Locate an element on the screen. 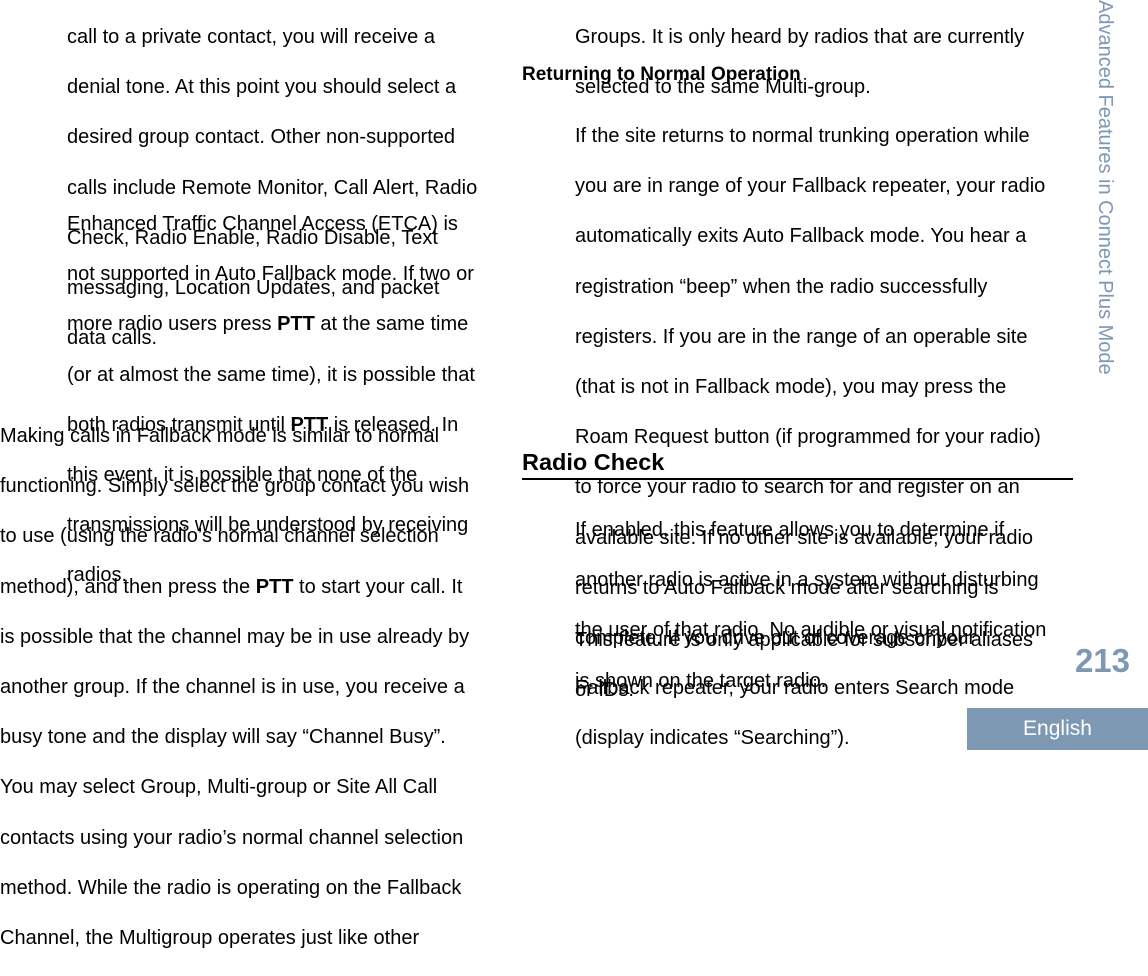 Image resolution: width=1148 pixels, height=976 pixels. text-span: more radio users press is located at coordinates (172, 324).